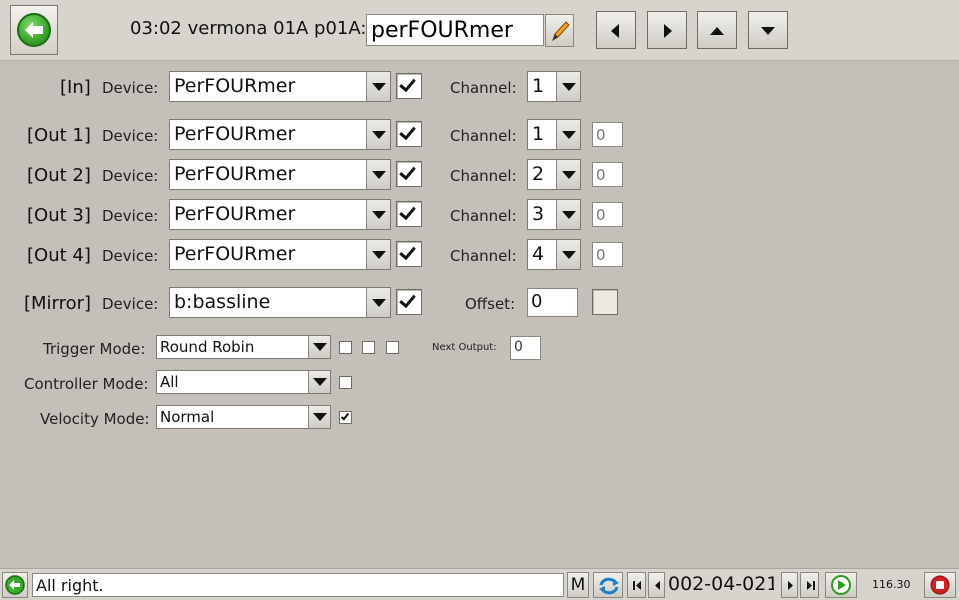 The height and width of the screenshot is (600, 959). I want to click on status-back-button, so click(15, 585).